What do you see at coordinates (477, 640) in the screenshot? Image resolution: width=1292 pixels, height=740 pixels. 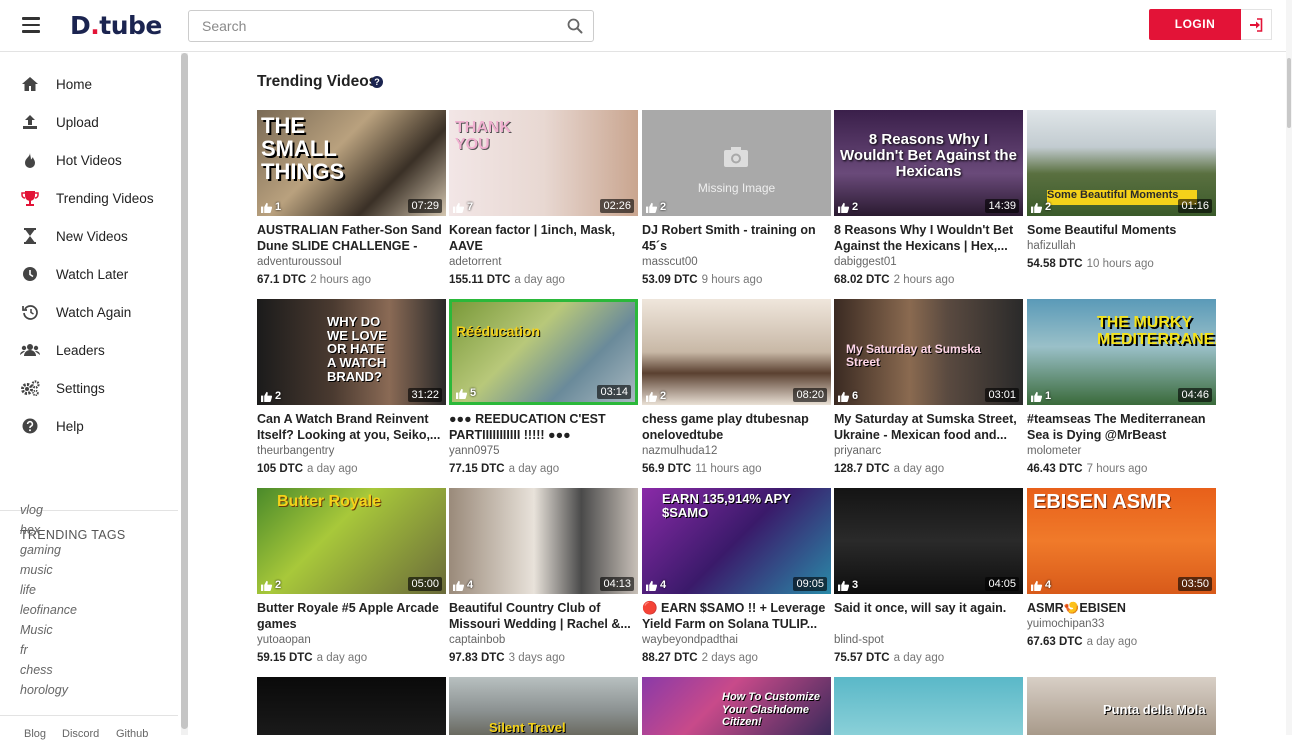 I see `video-author: captainbob` at bounding box center [477, 640].